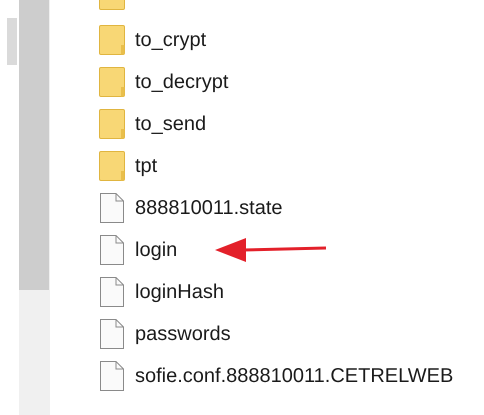  What do you see at coordinates (181, 82) in the screenshot?
I see `file-name: to_decrypt` at bounding box center [181, 82].